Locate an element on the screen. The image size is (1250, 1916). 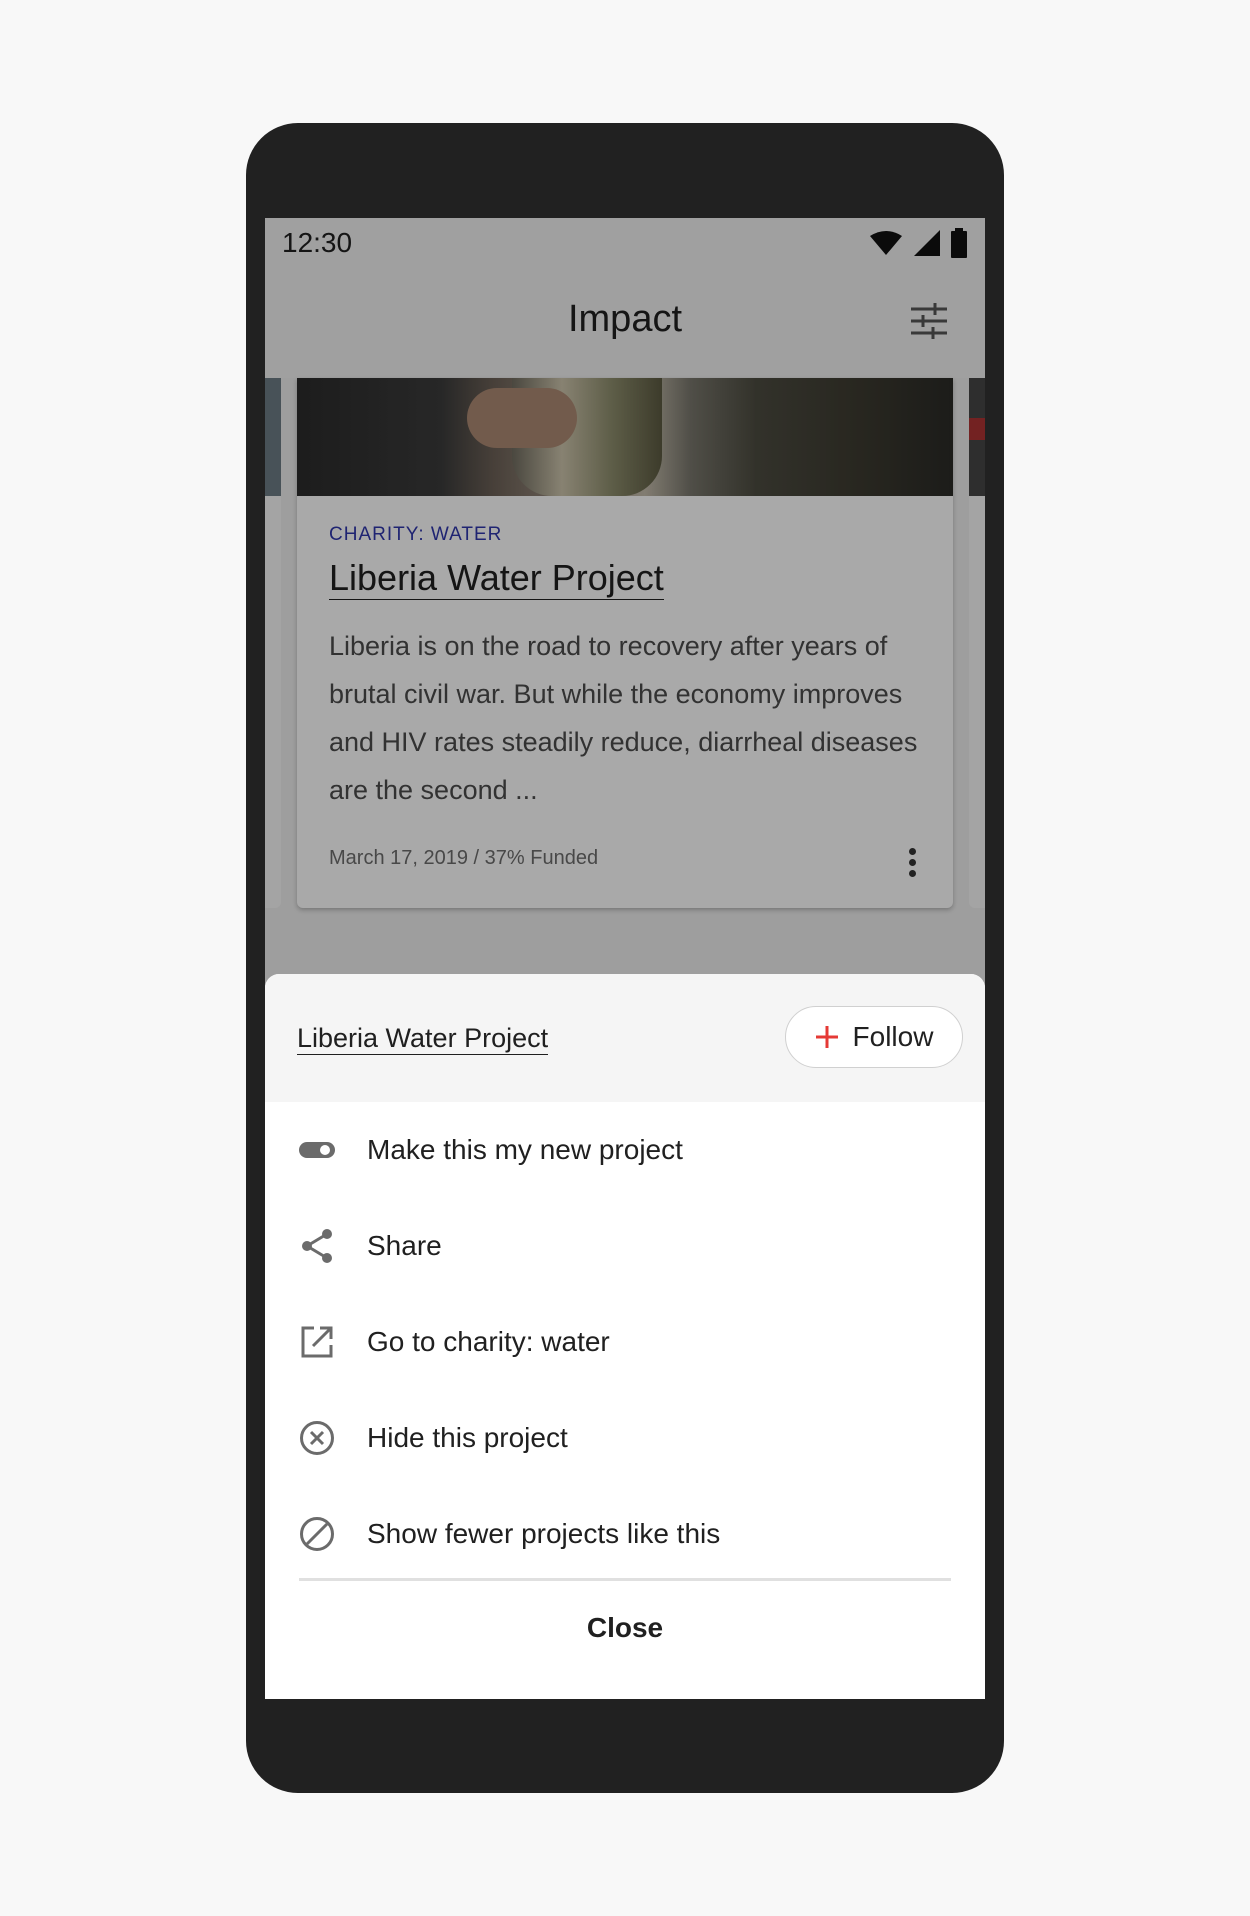
menu-item-label: Make this my new project is located at coordinates (525, 1149).